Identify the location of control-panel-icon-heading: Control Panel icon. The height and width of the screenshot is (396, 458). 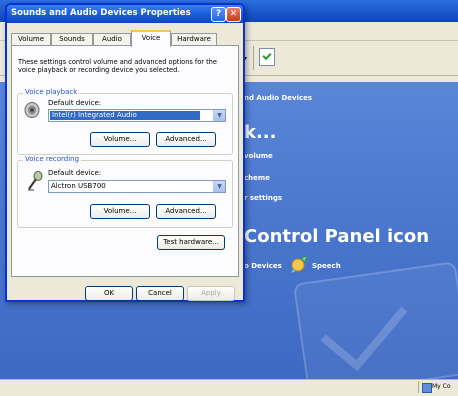
(337, 236).